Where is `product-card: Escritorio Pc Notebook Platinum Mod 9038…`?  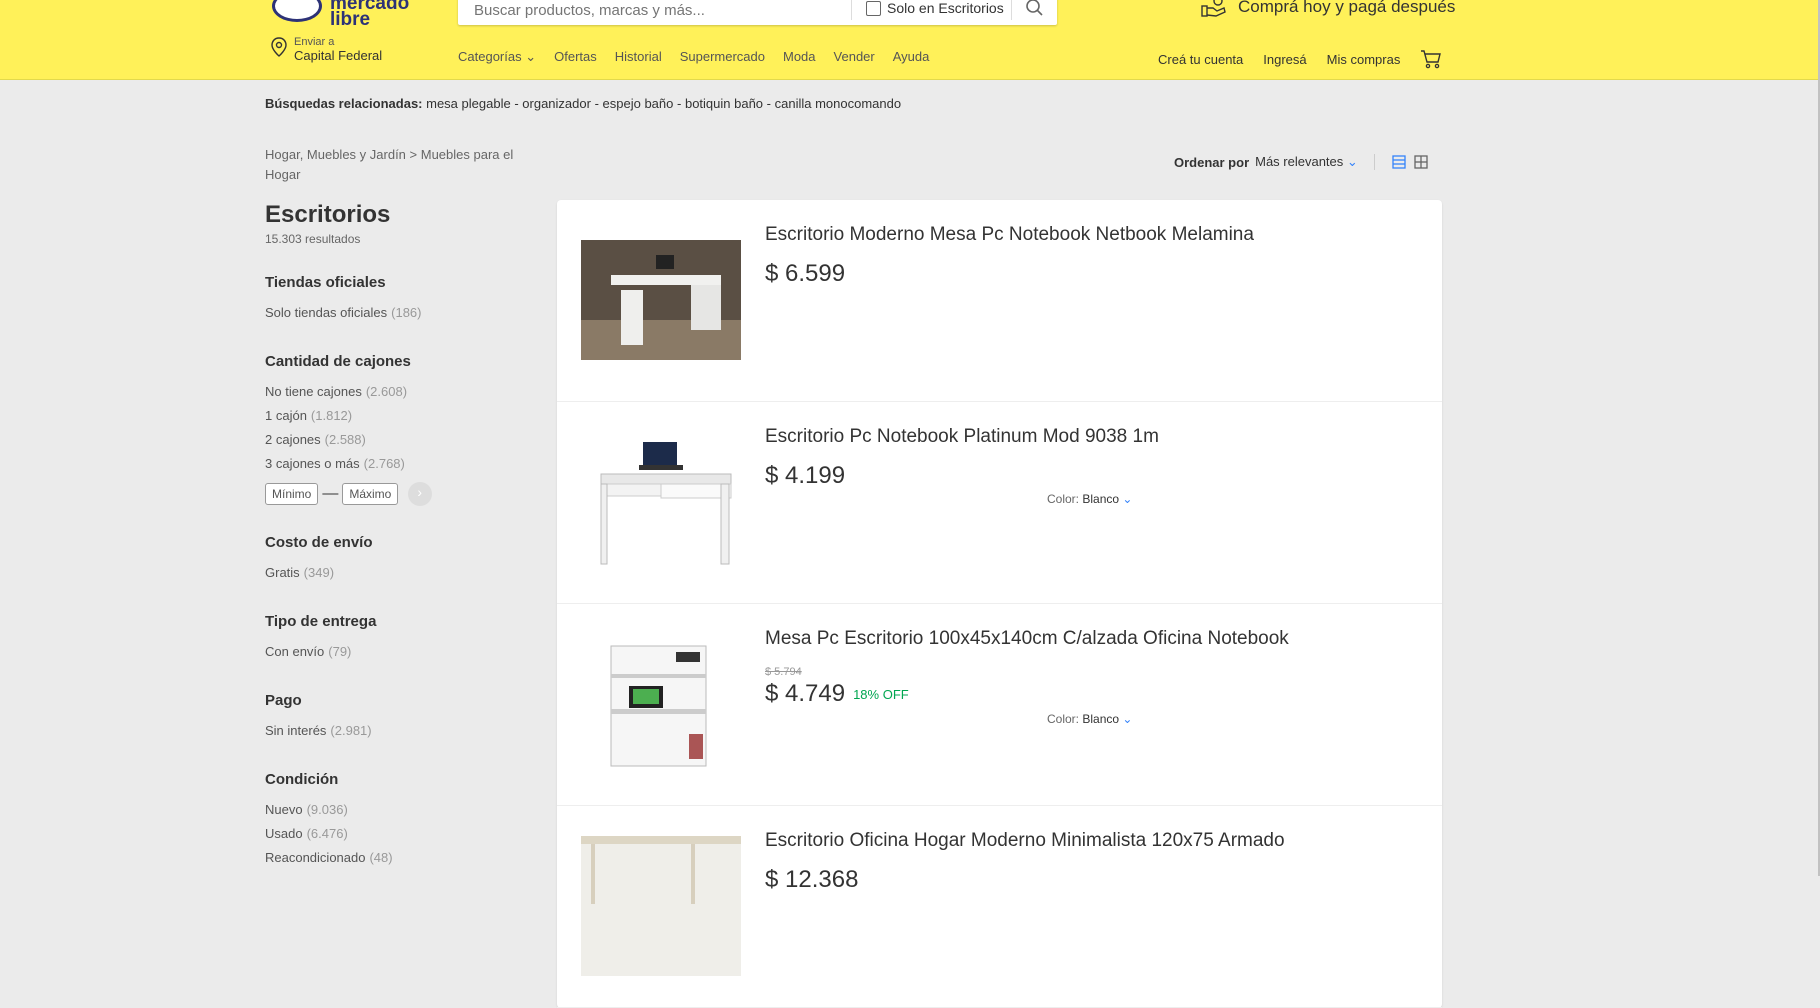
product-card: Escritorio Pc Notebook Platinum Mod 9038… is located at coordinates (999, 503).